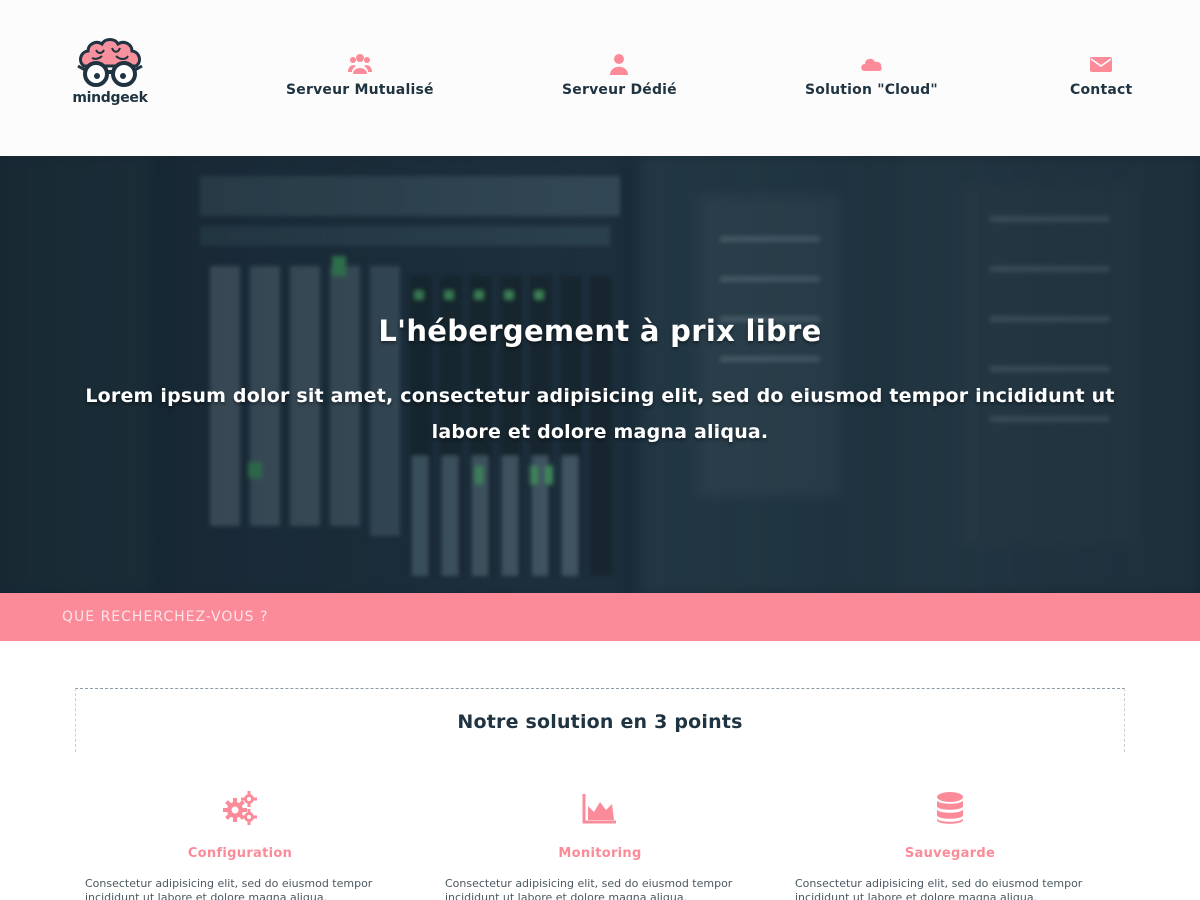 The width and height of the screenshot is (1200, 900). I want to click on nav-contact: Contact, so click(1101, 75).